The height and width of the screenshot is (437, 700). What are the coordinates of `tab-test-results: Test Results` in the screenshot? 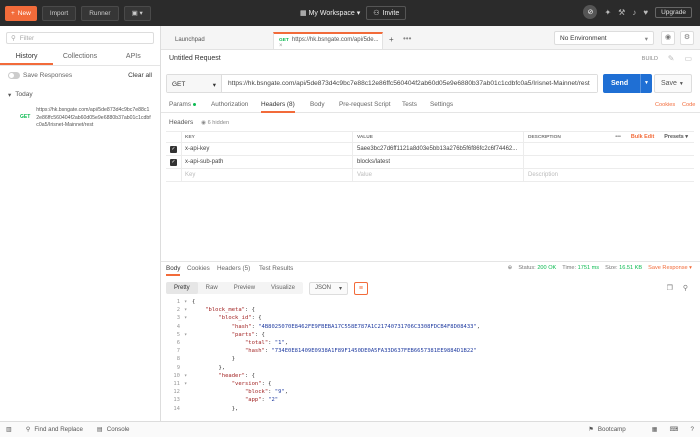 It's located at (276, 268).